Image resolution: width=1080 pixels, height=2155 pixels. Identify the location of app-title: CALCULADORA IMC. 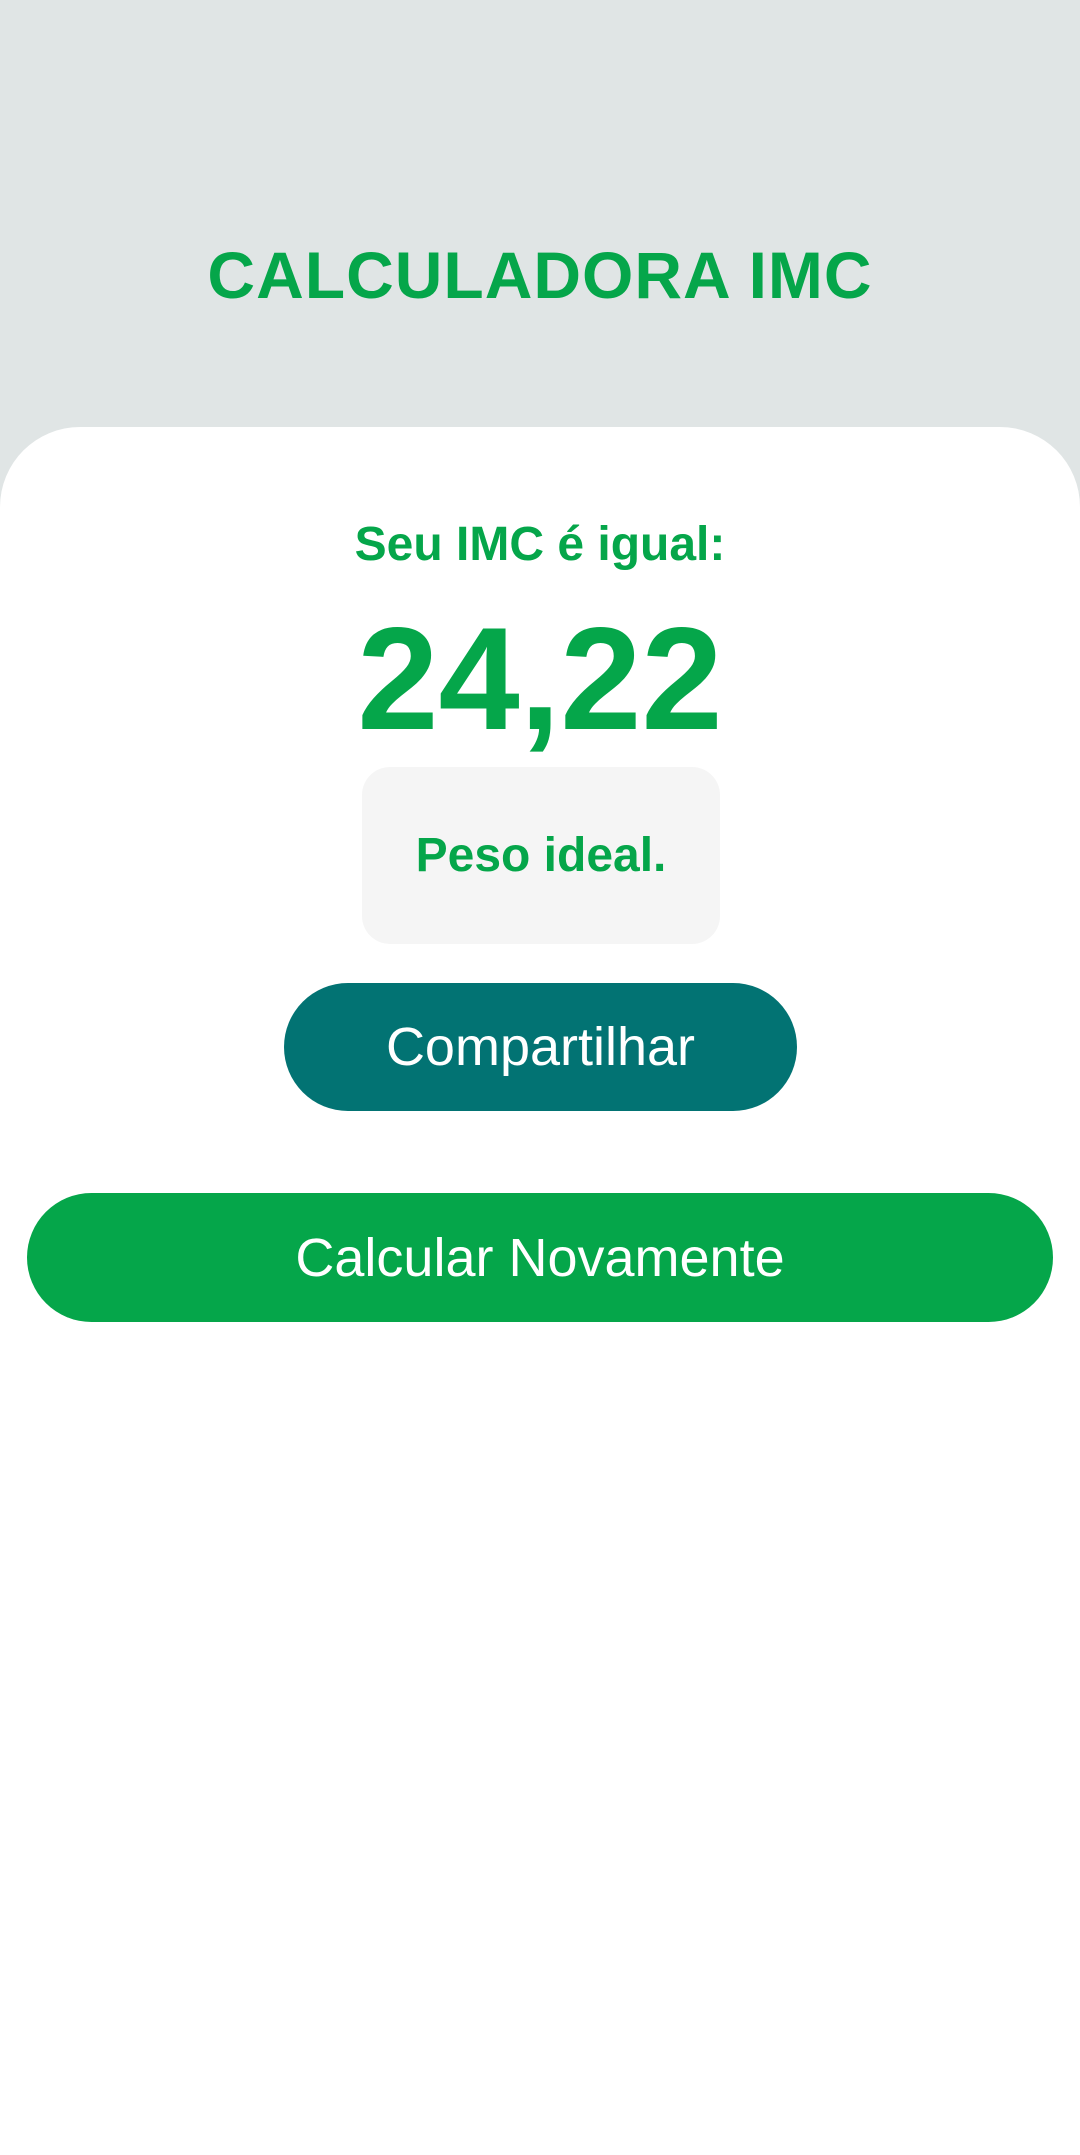
(540, 275).